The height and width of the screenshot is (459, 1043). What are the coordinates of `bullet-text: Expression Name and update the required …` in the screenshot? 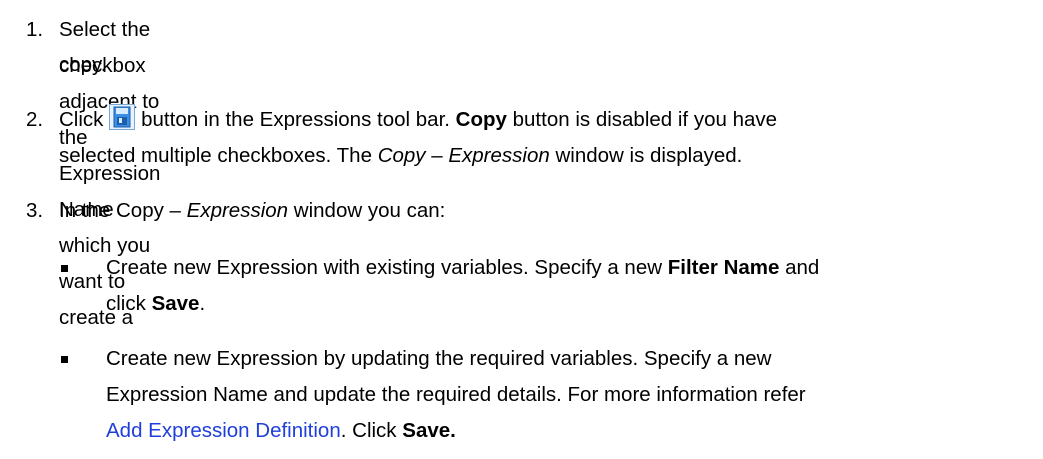 It's located at (456, 394).